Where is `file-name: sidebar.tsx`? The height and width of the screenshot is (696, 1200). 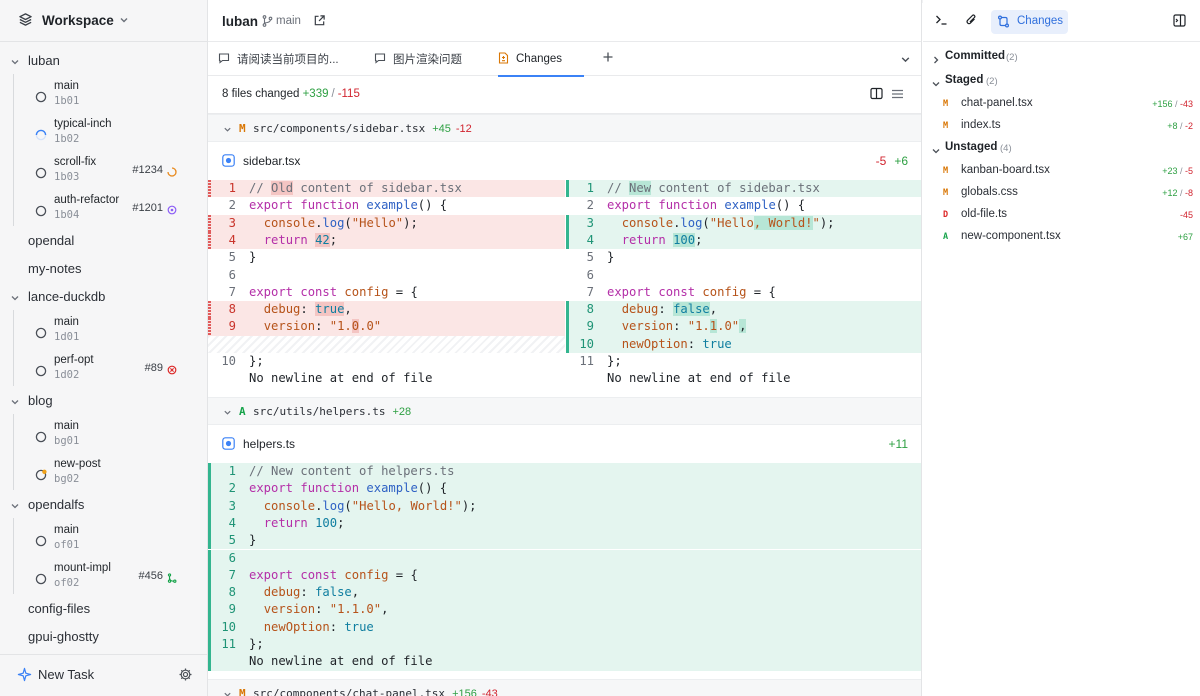 file-name: sidebar.tsx is located at coordinates (272, 161).